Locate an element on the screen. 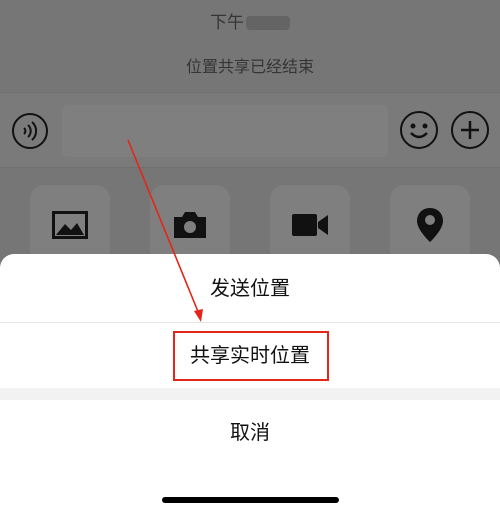 This screenshot has width=500, height=514. section-gap is located at coordinates (250, 394).